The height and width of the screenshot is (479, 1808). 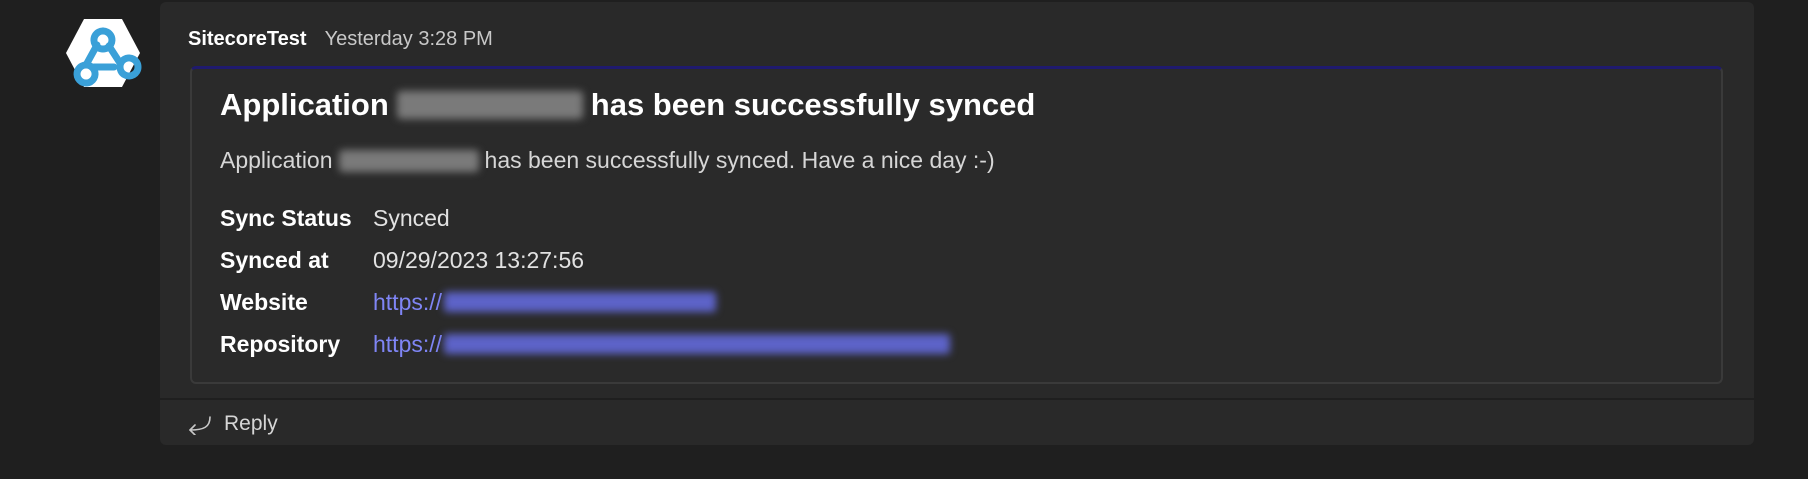 I want to click on card-title-prefix: Application, so click(x=304, y=104).